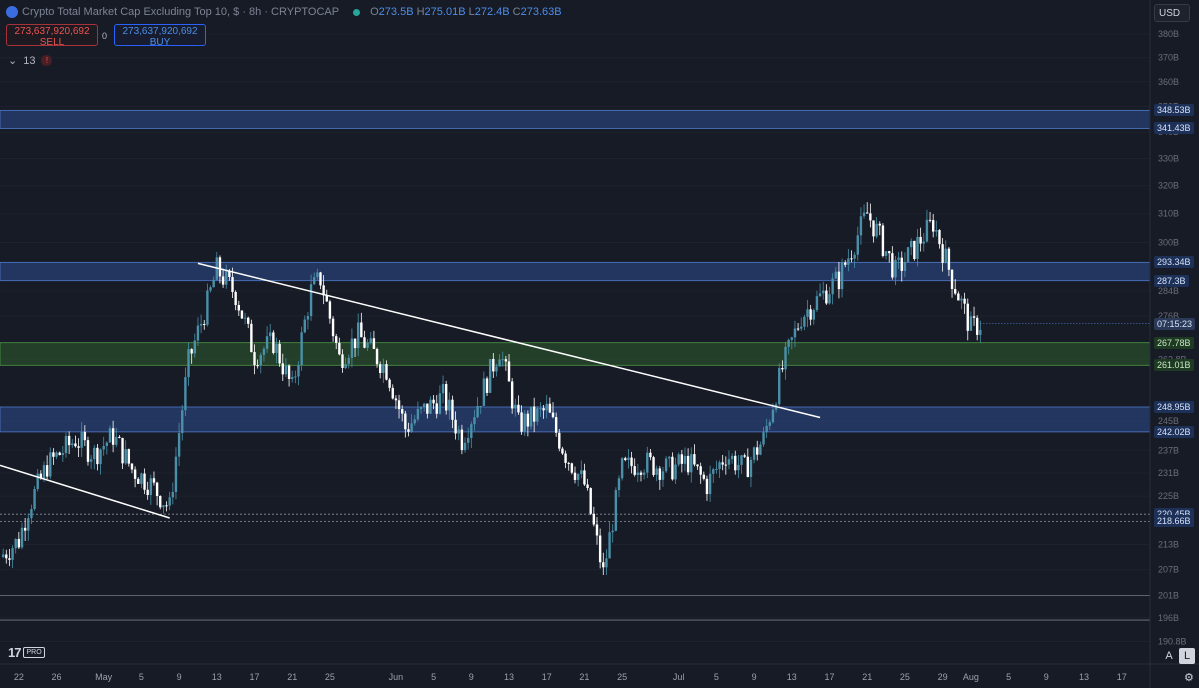 This screenshot has height=688, width=1199. I want to click on indicators-toggle: ⌄ 13 !, so click(30, 60).